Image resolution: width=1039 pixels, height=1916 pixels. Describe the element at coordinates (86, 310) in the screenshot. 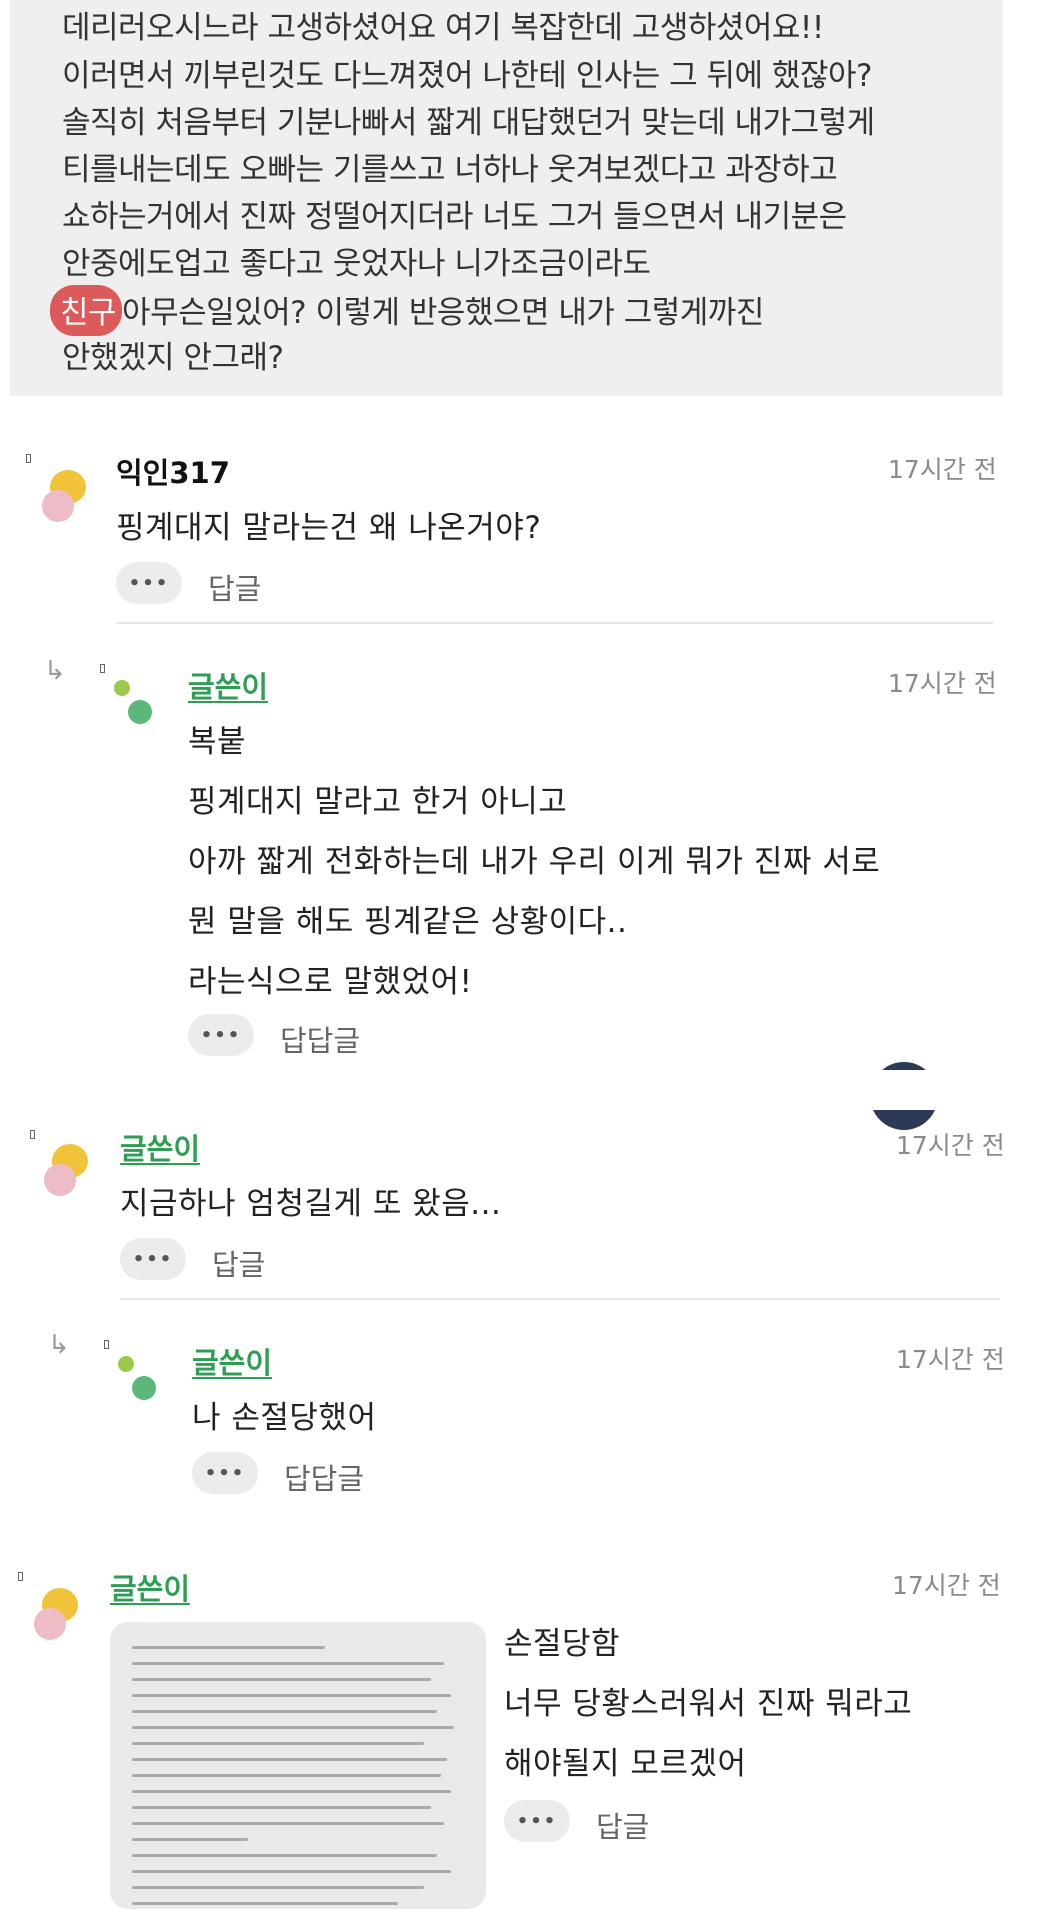

I see `friend-badge: 친구` at that location.